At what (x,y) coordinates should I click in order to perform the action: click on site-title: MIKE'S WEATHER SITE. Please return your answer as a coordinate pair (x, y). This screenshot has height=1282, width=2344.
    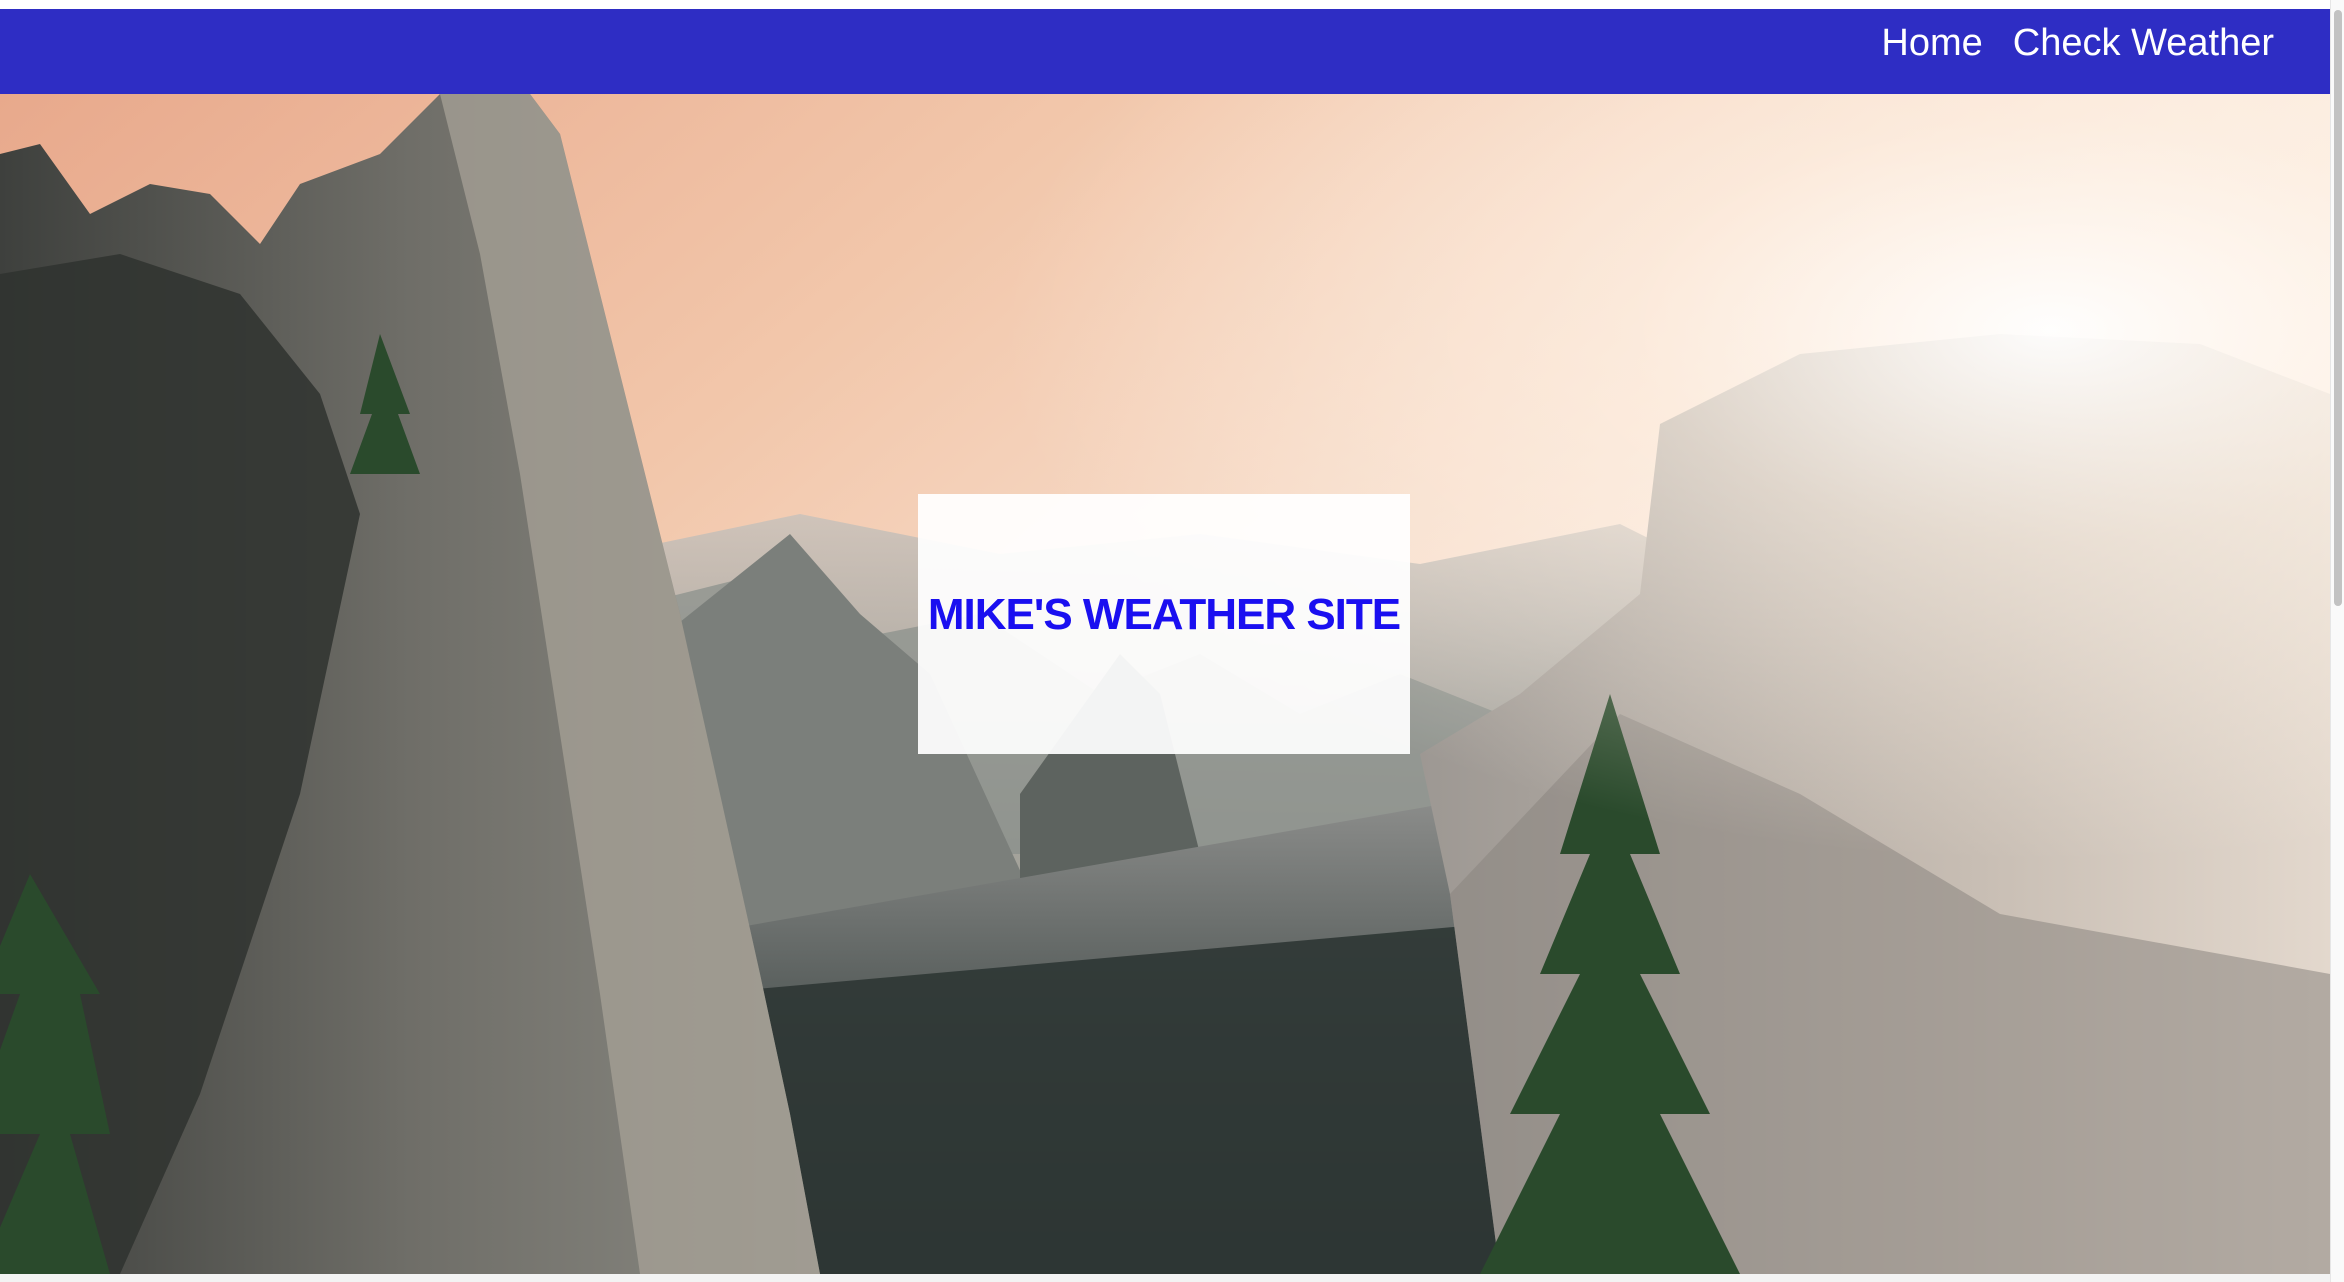
    Looking at the image, I should click on (1164, 615).